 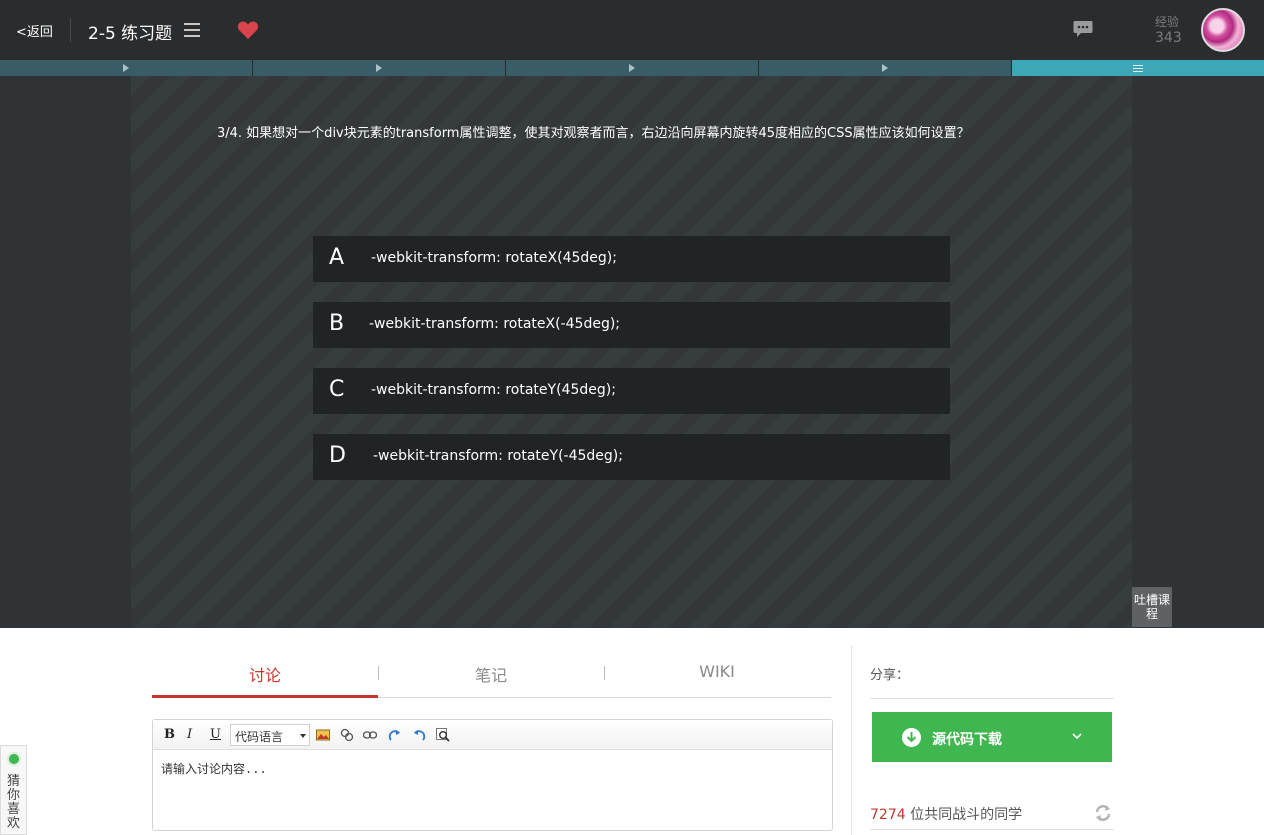 What do you see at coordinates (1103, 813) in the screenshot?
I see `refresh-icon` at bounding box center [1103, 813].